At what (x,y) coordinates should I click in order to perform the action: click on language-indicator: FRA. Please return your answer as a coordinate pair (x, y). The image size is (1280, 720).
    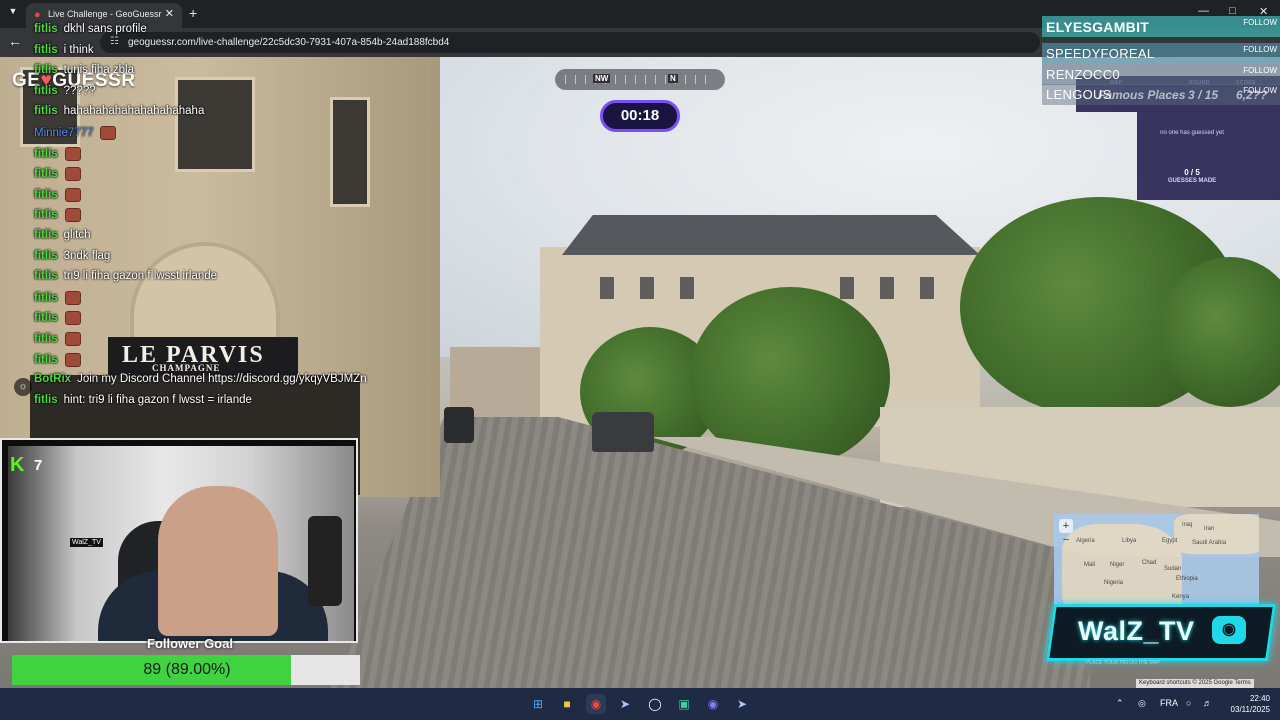
    Looking at the image, I should click on (1169, 703).